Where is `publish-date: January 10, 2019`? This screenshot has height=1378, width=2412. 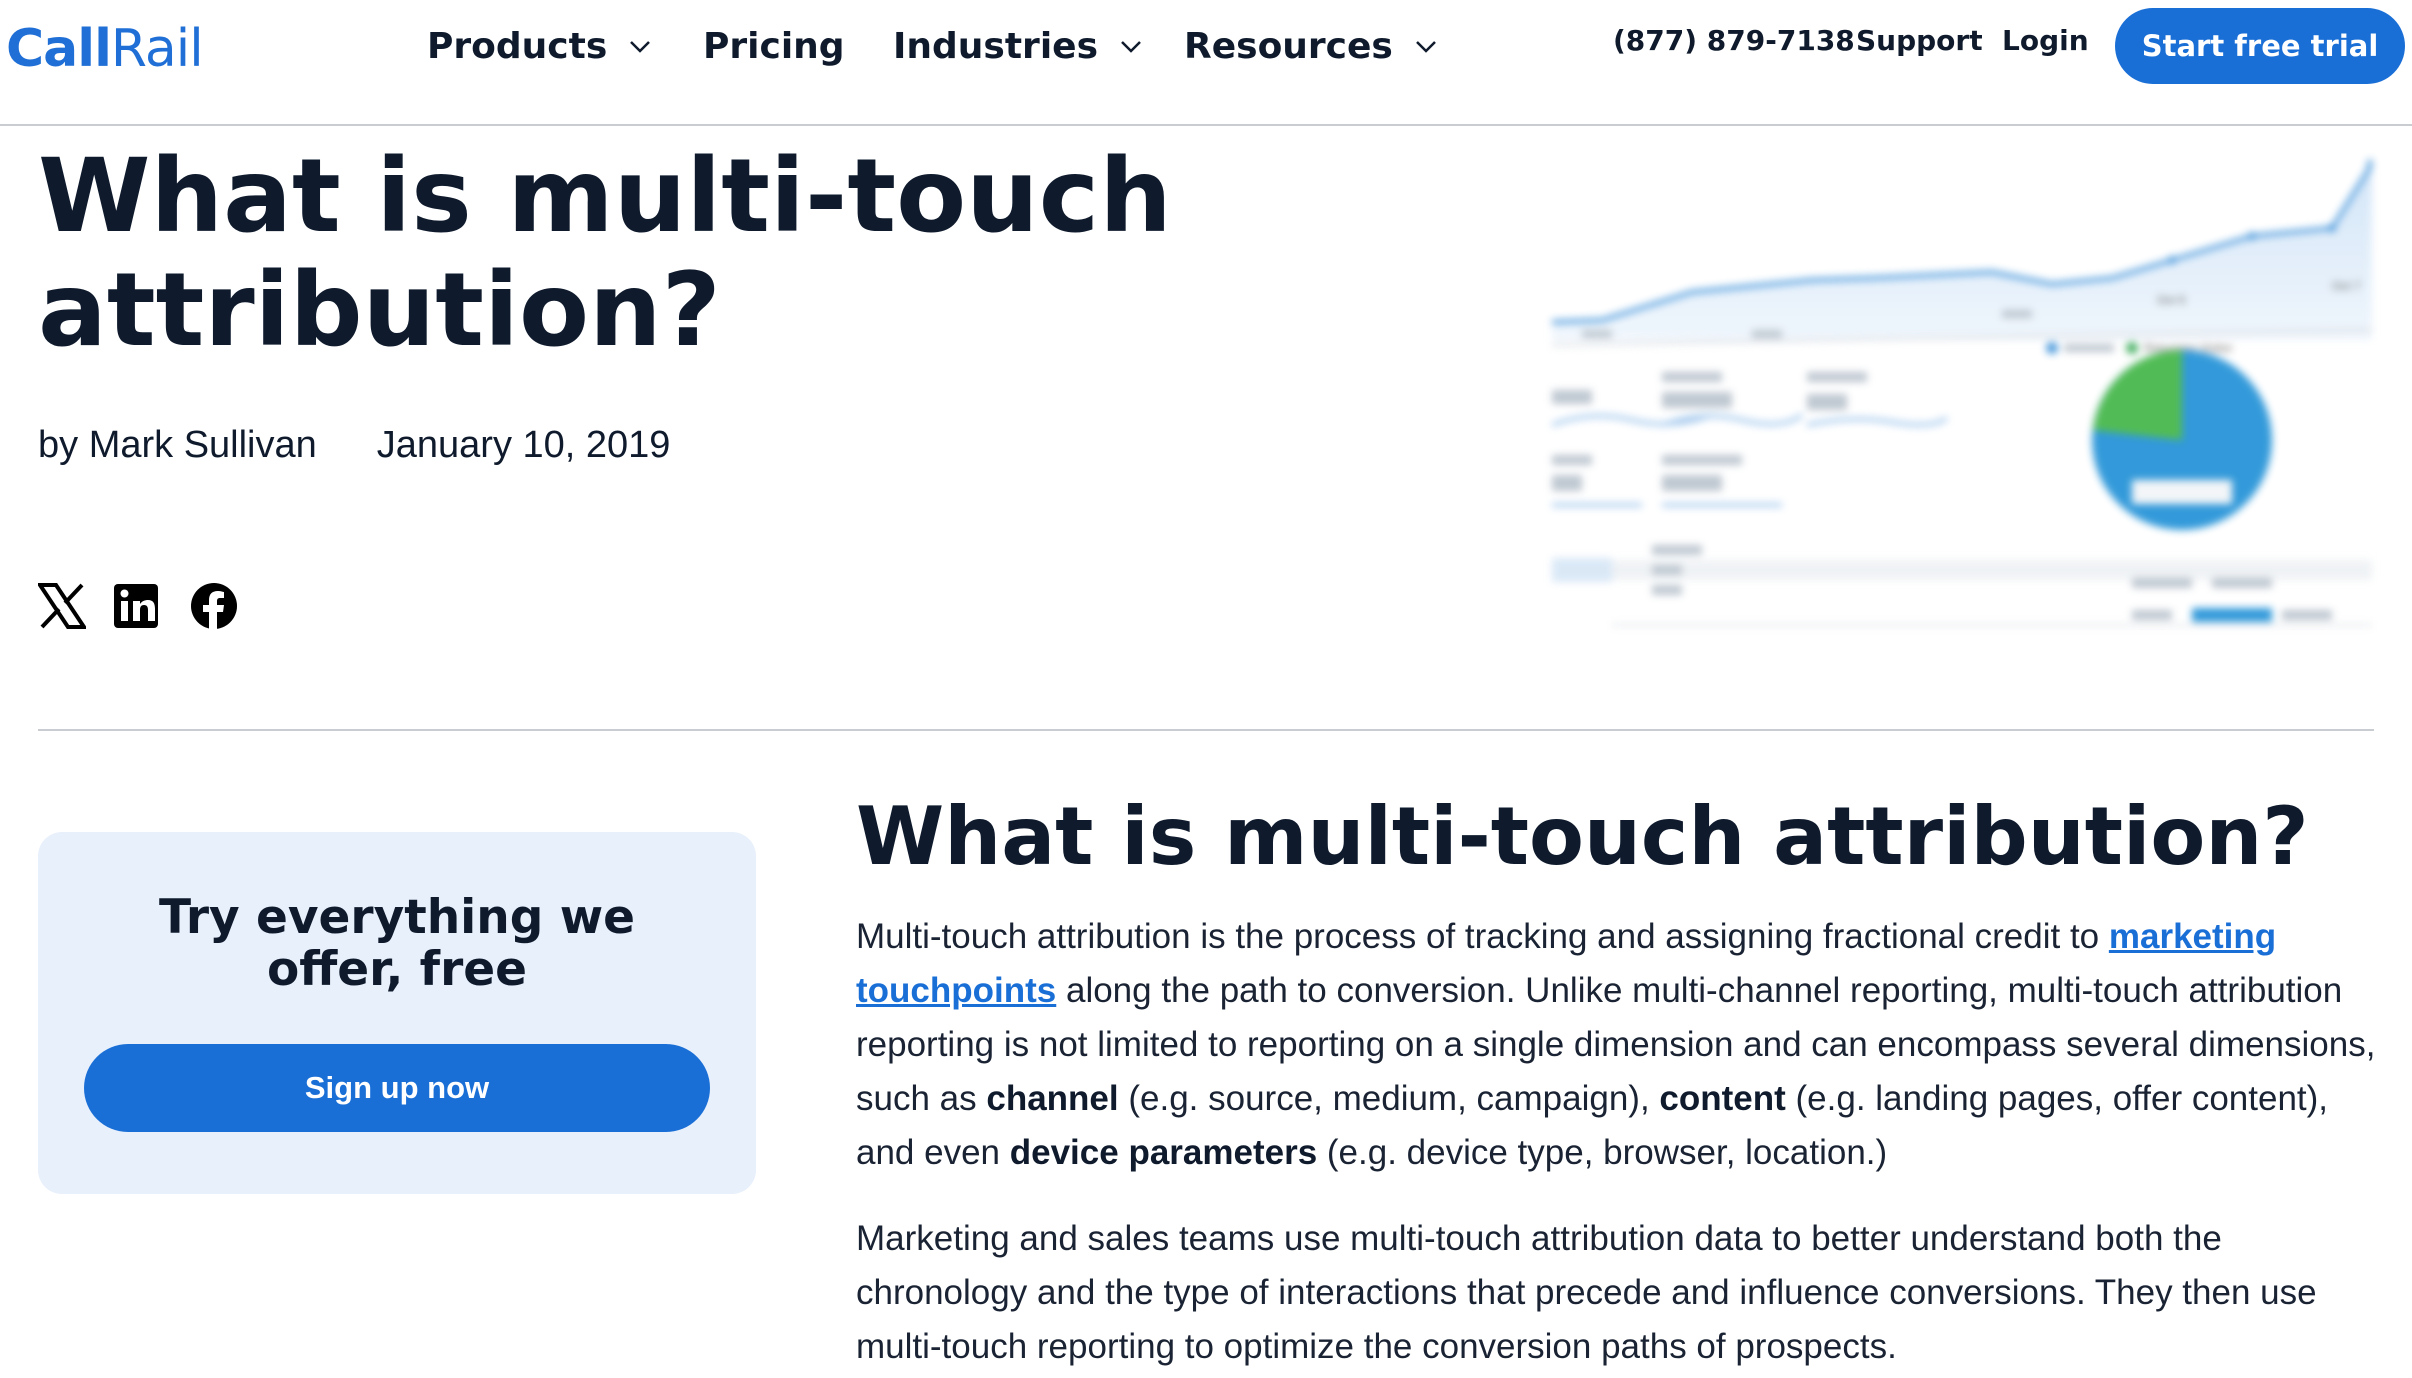 publish-date: January 10, 2019 is located at coordinates (523, 445).